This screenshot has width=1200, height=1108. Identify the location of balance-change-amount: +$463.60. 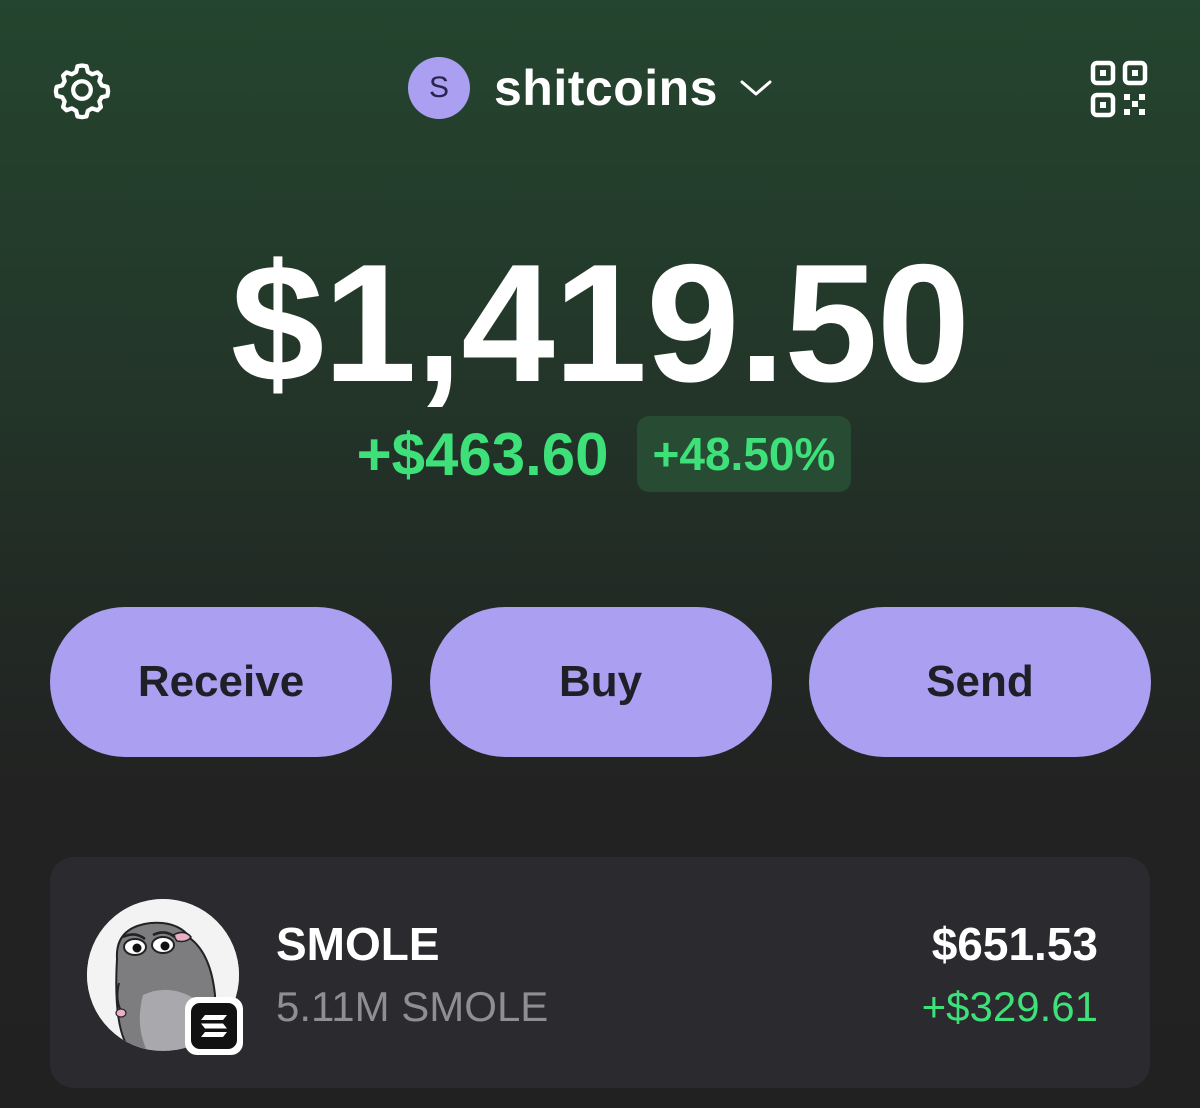
(482, 454).